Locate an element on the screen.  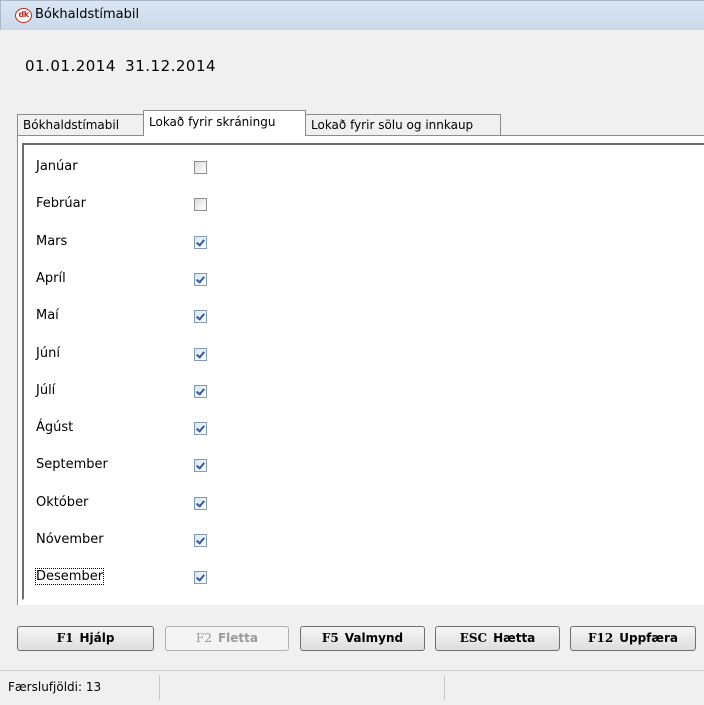
window-title: Bókhaldstímabil is located at coordinates (87, 14).